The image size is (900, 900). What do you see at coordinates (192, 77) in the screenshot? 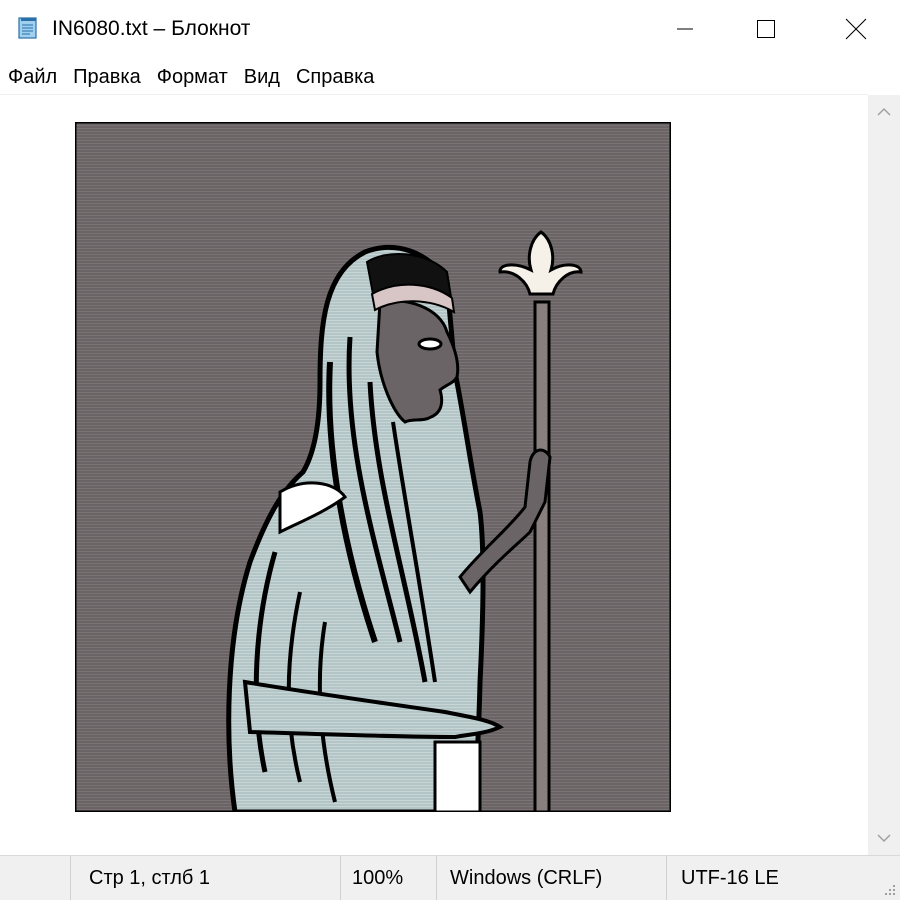
I see `menu-format: Формат` at bounding box center [192, 77].